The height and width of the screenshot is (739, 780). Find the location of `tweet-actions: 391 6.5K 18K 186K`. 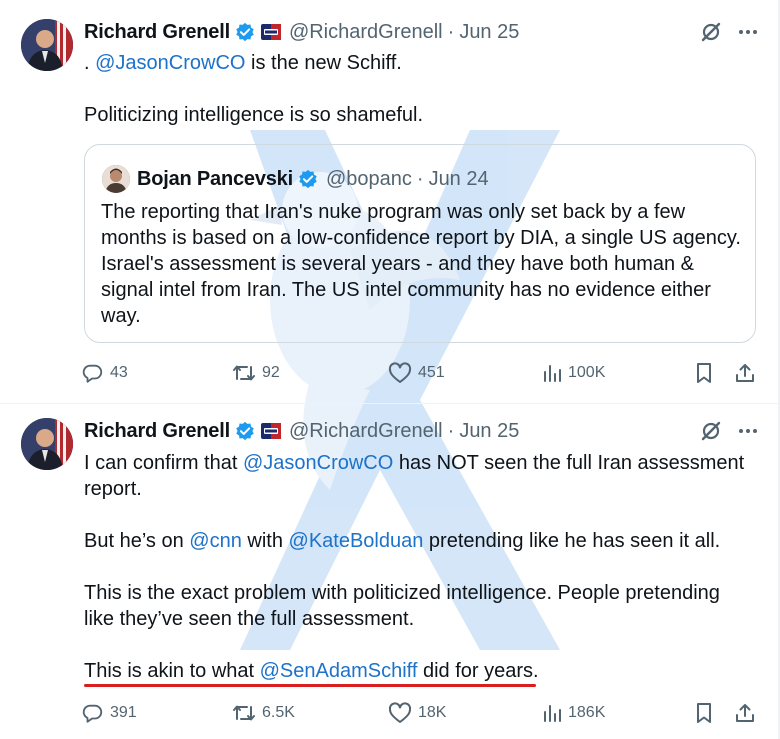

tweet-actions: 391 6.5K 18K 186K is located at coordinates (422, 713).